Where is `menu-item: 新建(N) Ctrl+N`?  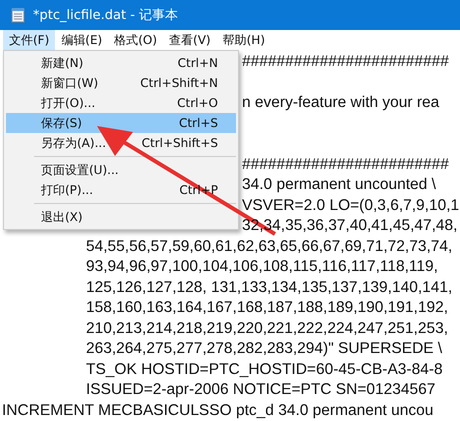 menu-item: 新建(N) Ctrl+N is located at coordinates (121, 63).